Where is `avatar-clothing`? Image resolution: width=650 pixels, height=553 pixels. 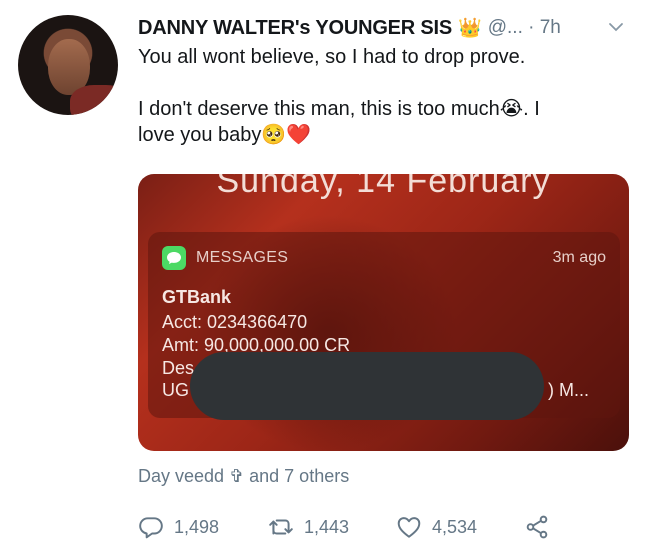
avatar-clothing is located at coordinates (94, 100).